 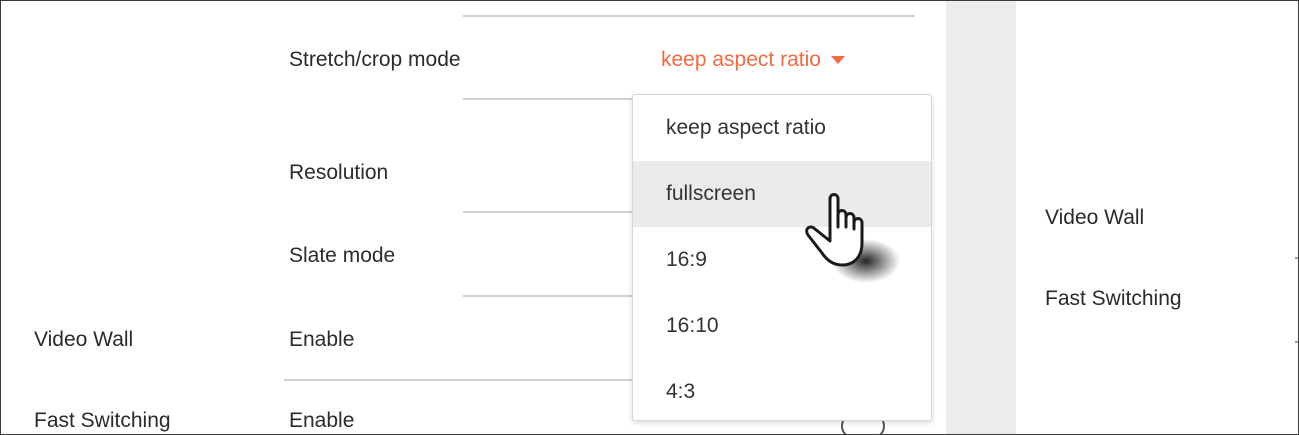 I want to click on hand-pointer-icon, so click(x=852, y=238).